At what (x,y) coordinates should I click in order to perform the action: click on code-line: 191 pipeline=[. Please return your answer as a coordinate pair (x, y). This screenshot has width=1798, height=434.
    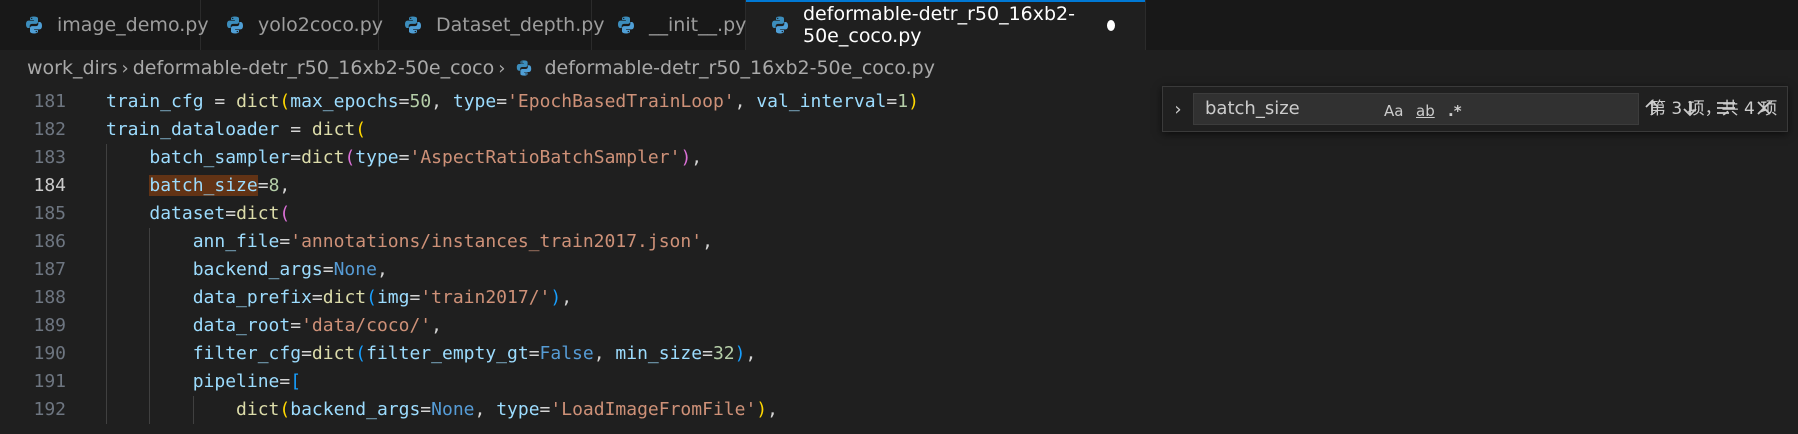
    Looking at the image, I should click on (899, 382).